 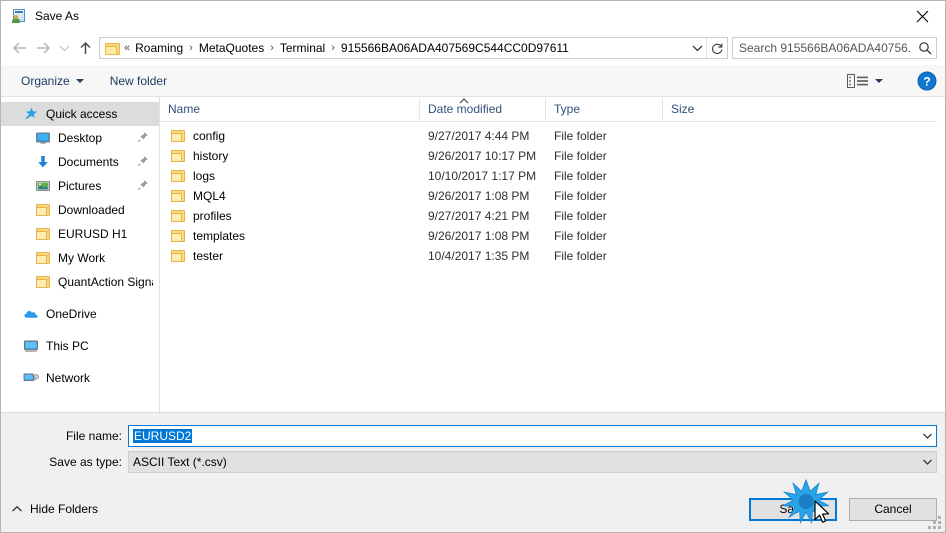 I want to click on sidebar-item-downloaded: Downloaded, so click(x=80, y=210).